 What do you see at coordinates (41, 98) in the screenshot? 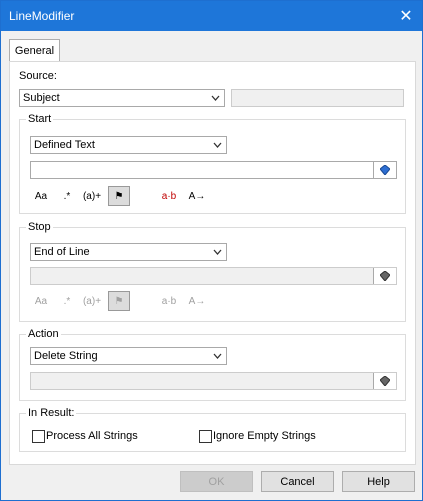
I see `source-value: Subject` at bounding box center [41, 98].